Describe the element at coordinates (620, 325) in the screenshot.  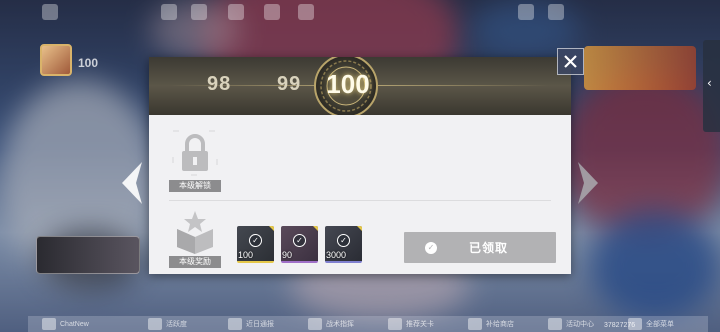
I see `player-uid: 37827276` at that location.